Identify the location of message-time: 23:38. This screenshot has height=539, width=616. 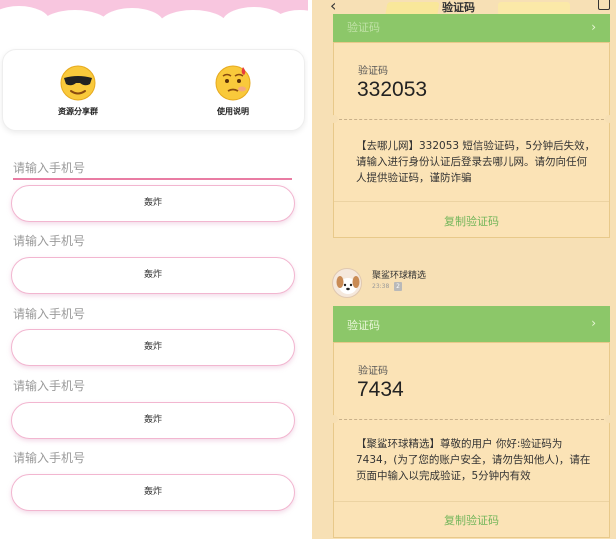
(381, 286).